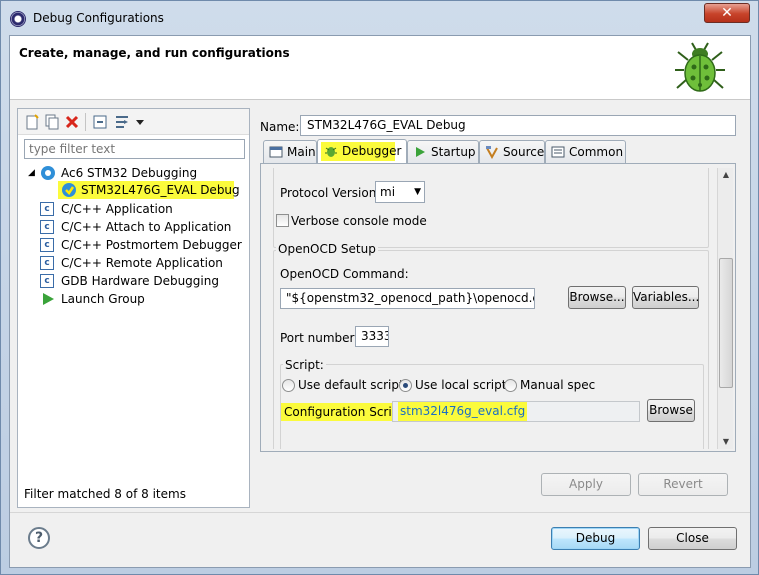 The width and height of the screenshot is (759, 575). I want to click on eclipse-icon, so click(18, 19).